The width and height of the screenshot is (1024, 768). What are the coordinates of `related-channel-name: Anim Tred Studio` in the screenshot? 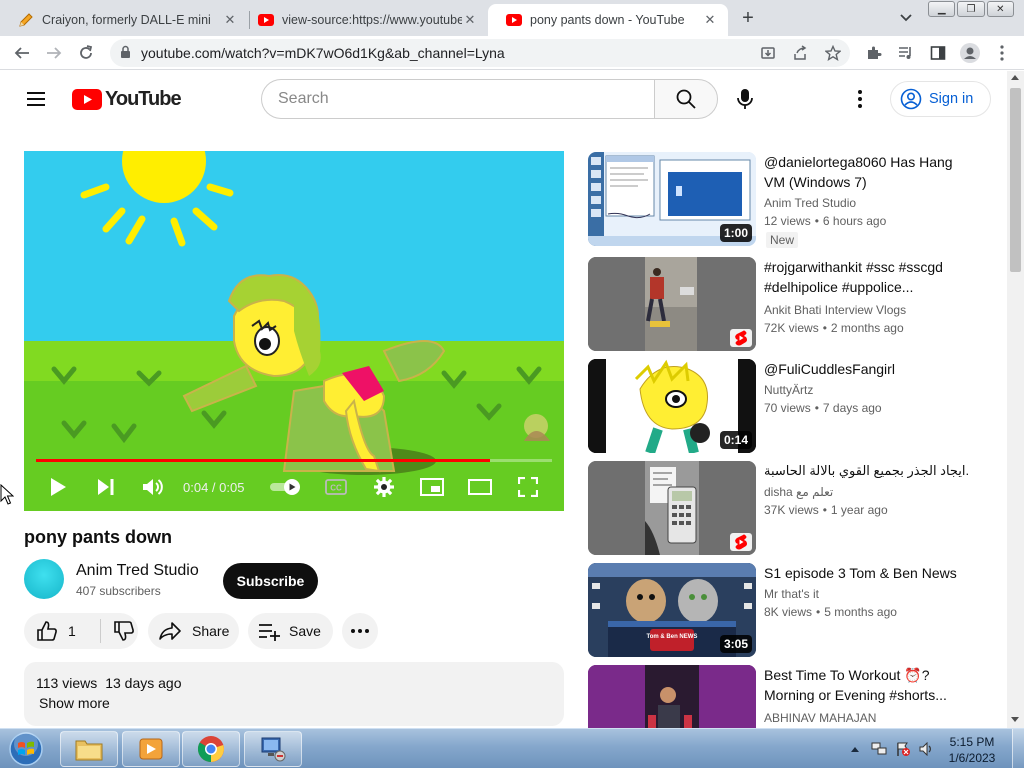 It's located at (810, 203).